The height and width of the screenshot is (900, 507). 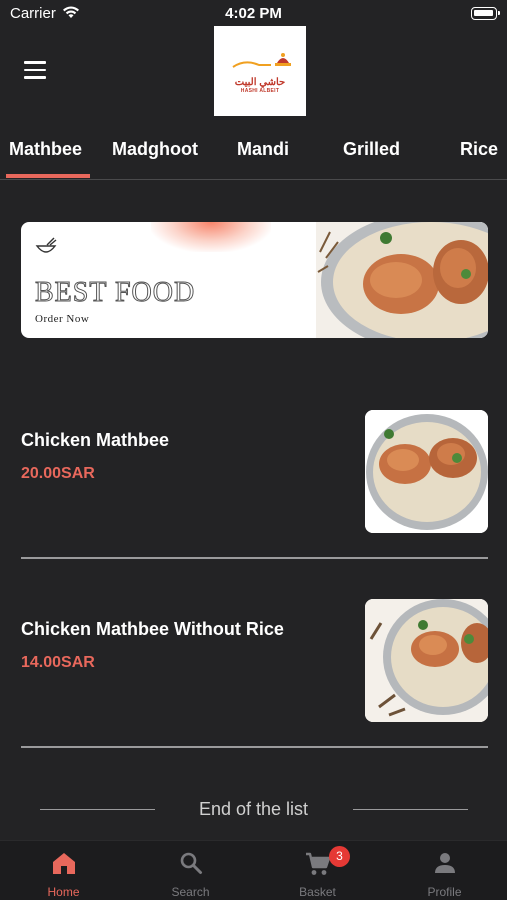 I want to click on nav-profile: Profile, so click(x=444, y=870).